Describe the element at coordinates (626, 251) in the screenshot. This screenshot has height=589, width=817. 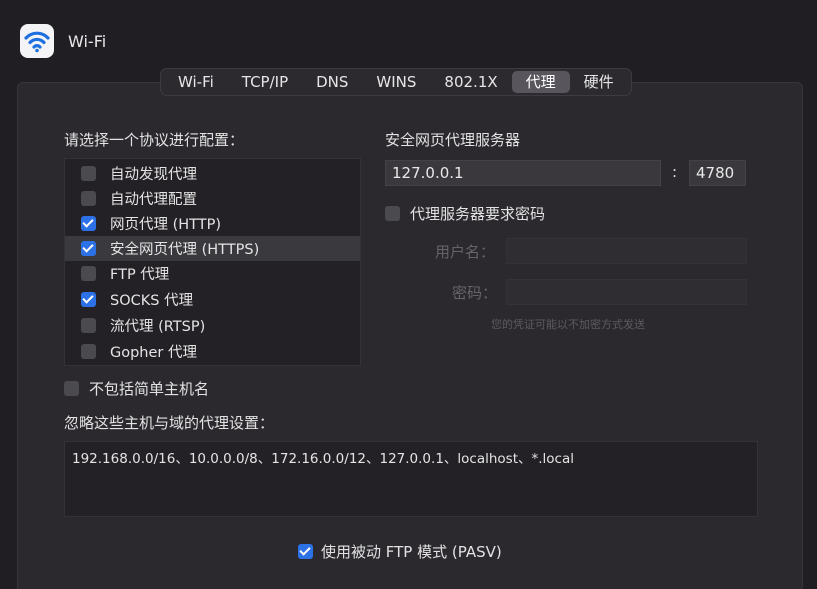
I see `username-field` at that location.